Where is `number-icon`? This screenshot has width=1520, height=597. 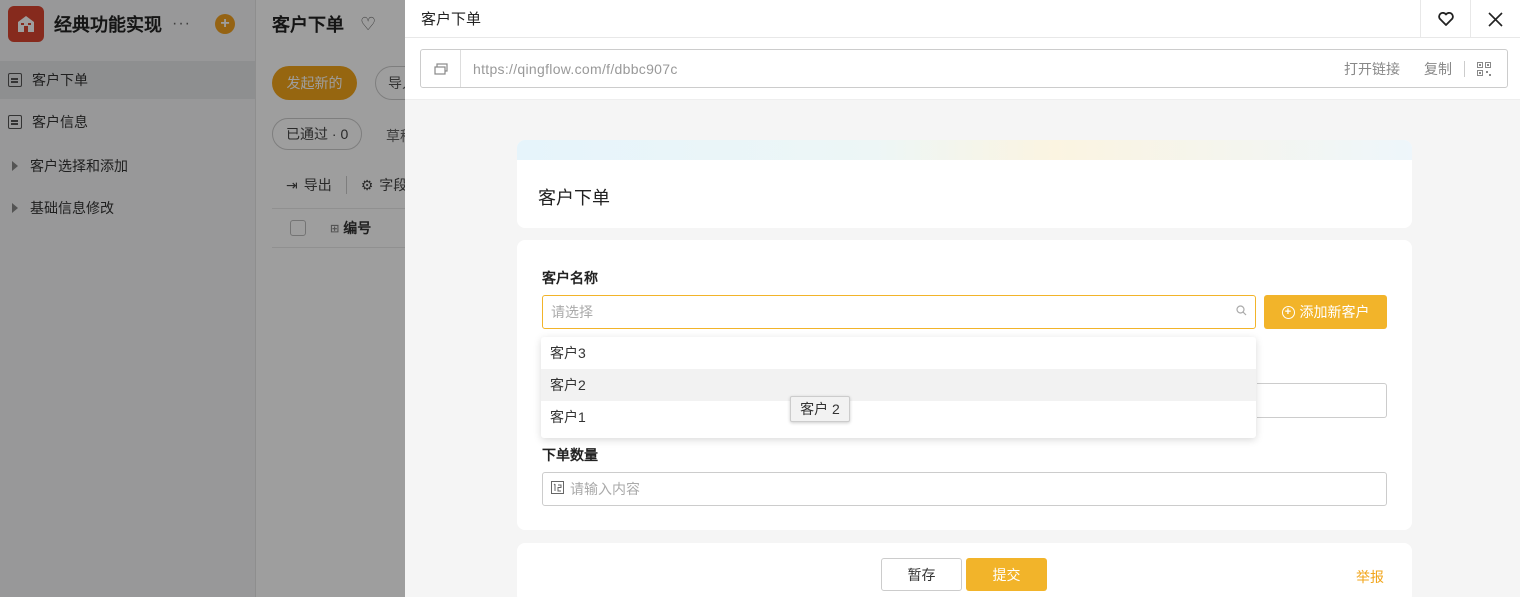 number-icon is located at coordinates (557, 489).